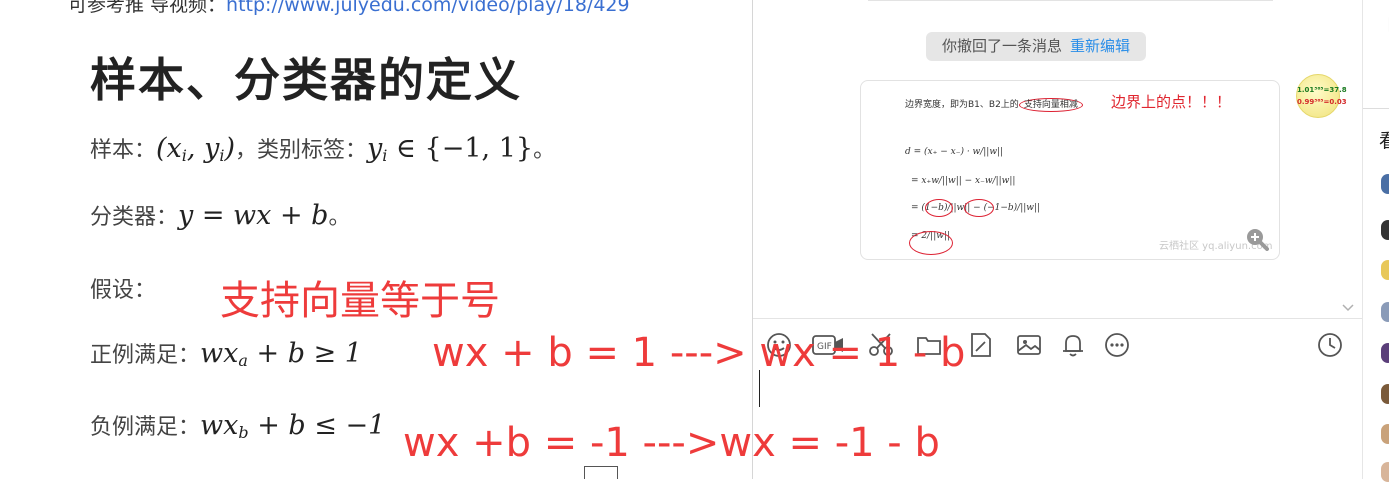  I want to click on positive-condition: 正例满足：wxa + b ≥ 1, so click(226, 353).